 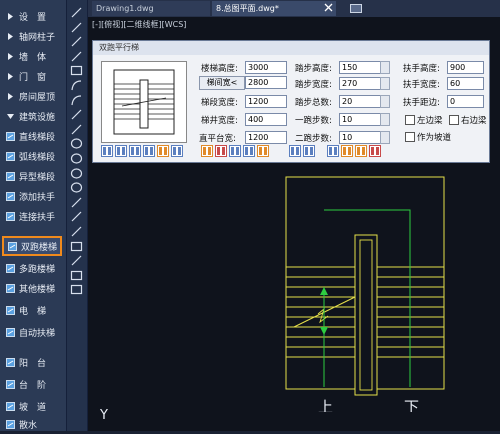 I want to click on sidebar-item: 电 梯, so click(x=32, y=310).